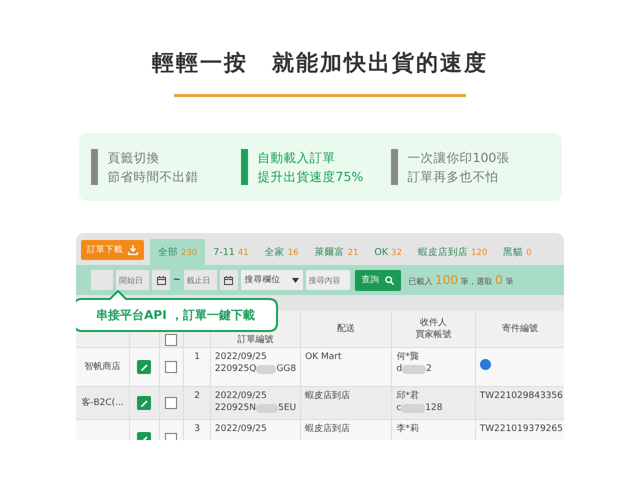 The width and height of the screenshot is (640, 480). What do you see at coordinates (408, 429) in the screenshot?
I see `table-cell-text: 李*莉` at bounding box center [408, 429].